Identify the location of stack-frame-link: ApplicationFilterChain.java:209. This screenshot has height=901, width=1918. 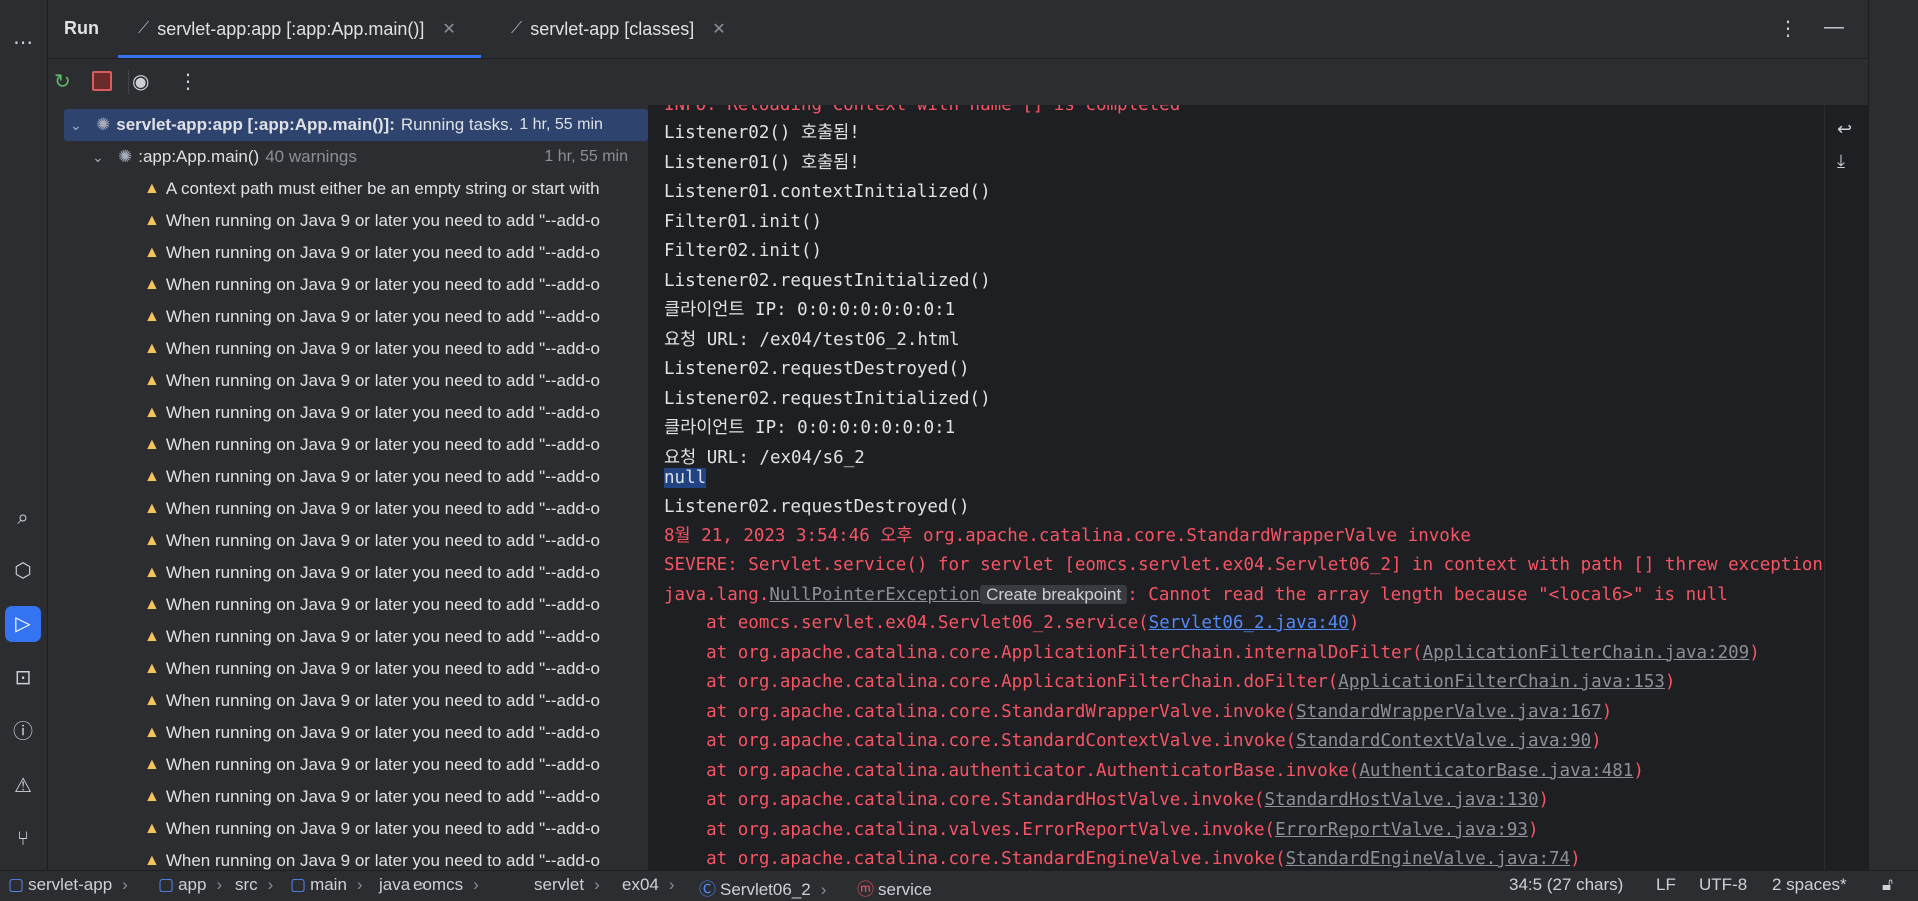
(1586, 653).